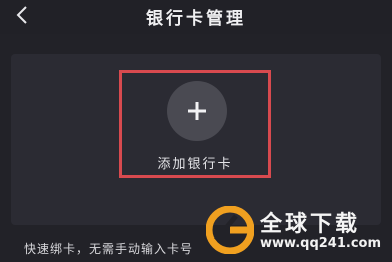 The image size is (392, 262). Describe the element at coordinates (321, 243) in the screenshot. I see `watermark-url: www.qq241.com` at that location.